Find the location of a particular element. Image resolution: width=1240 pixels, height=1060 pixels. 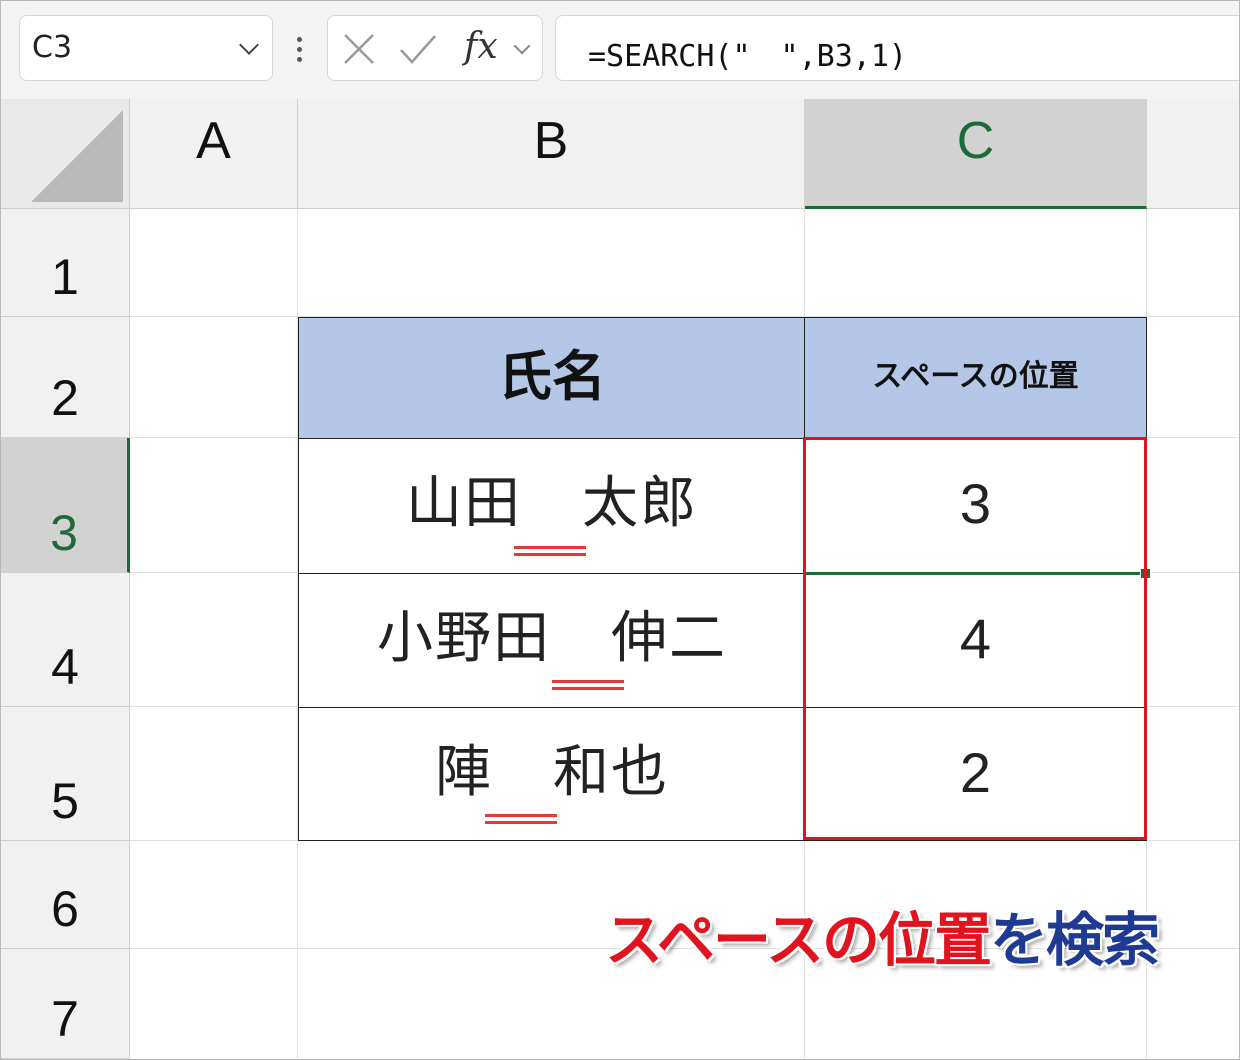

name-given: 伸二 is located at coordinates (669, 638).